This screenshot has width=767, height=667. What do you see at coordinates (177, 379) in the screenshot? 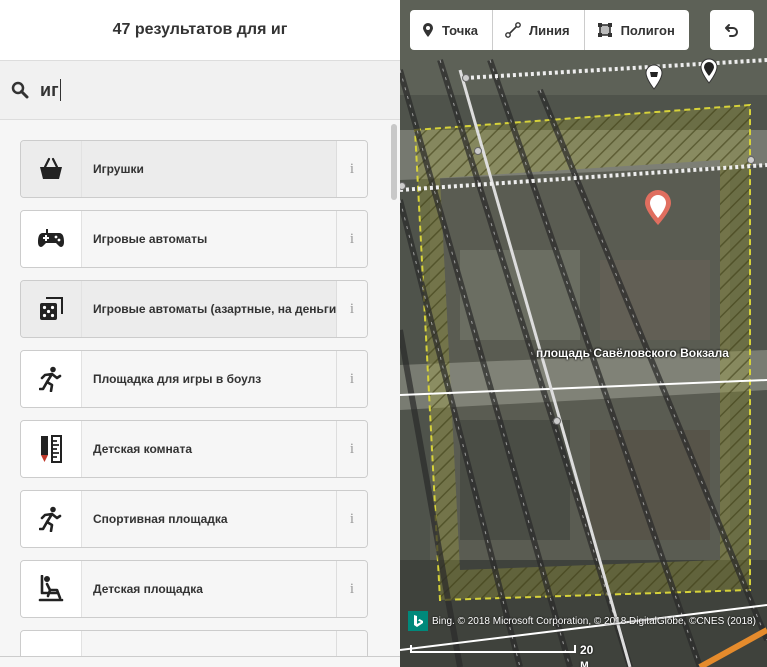
I see `result-label: Площадка для игры в боулз` at bounding box center [177, 379].